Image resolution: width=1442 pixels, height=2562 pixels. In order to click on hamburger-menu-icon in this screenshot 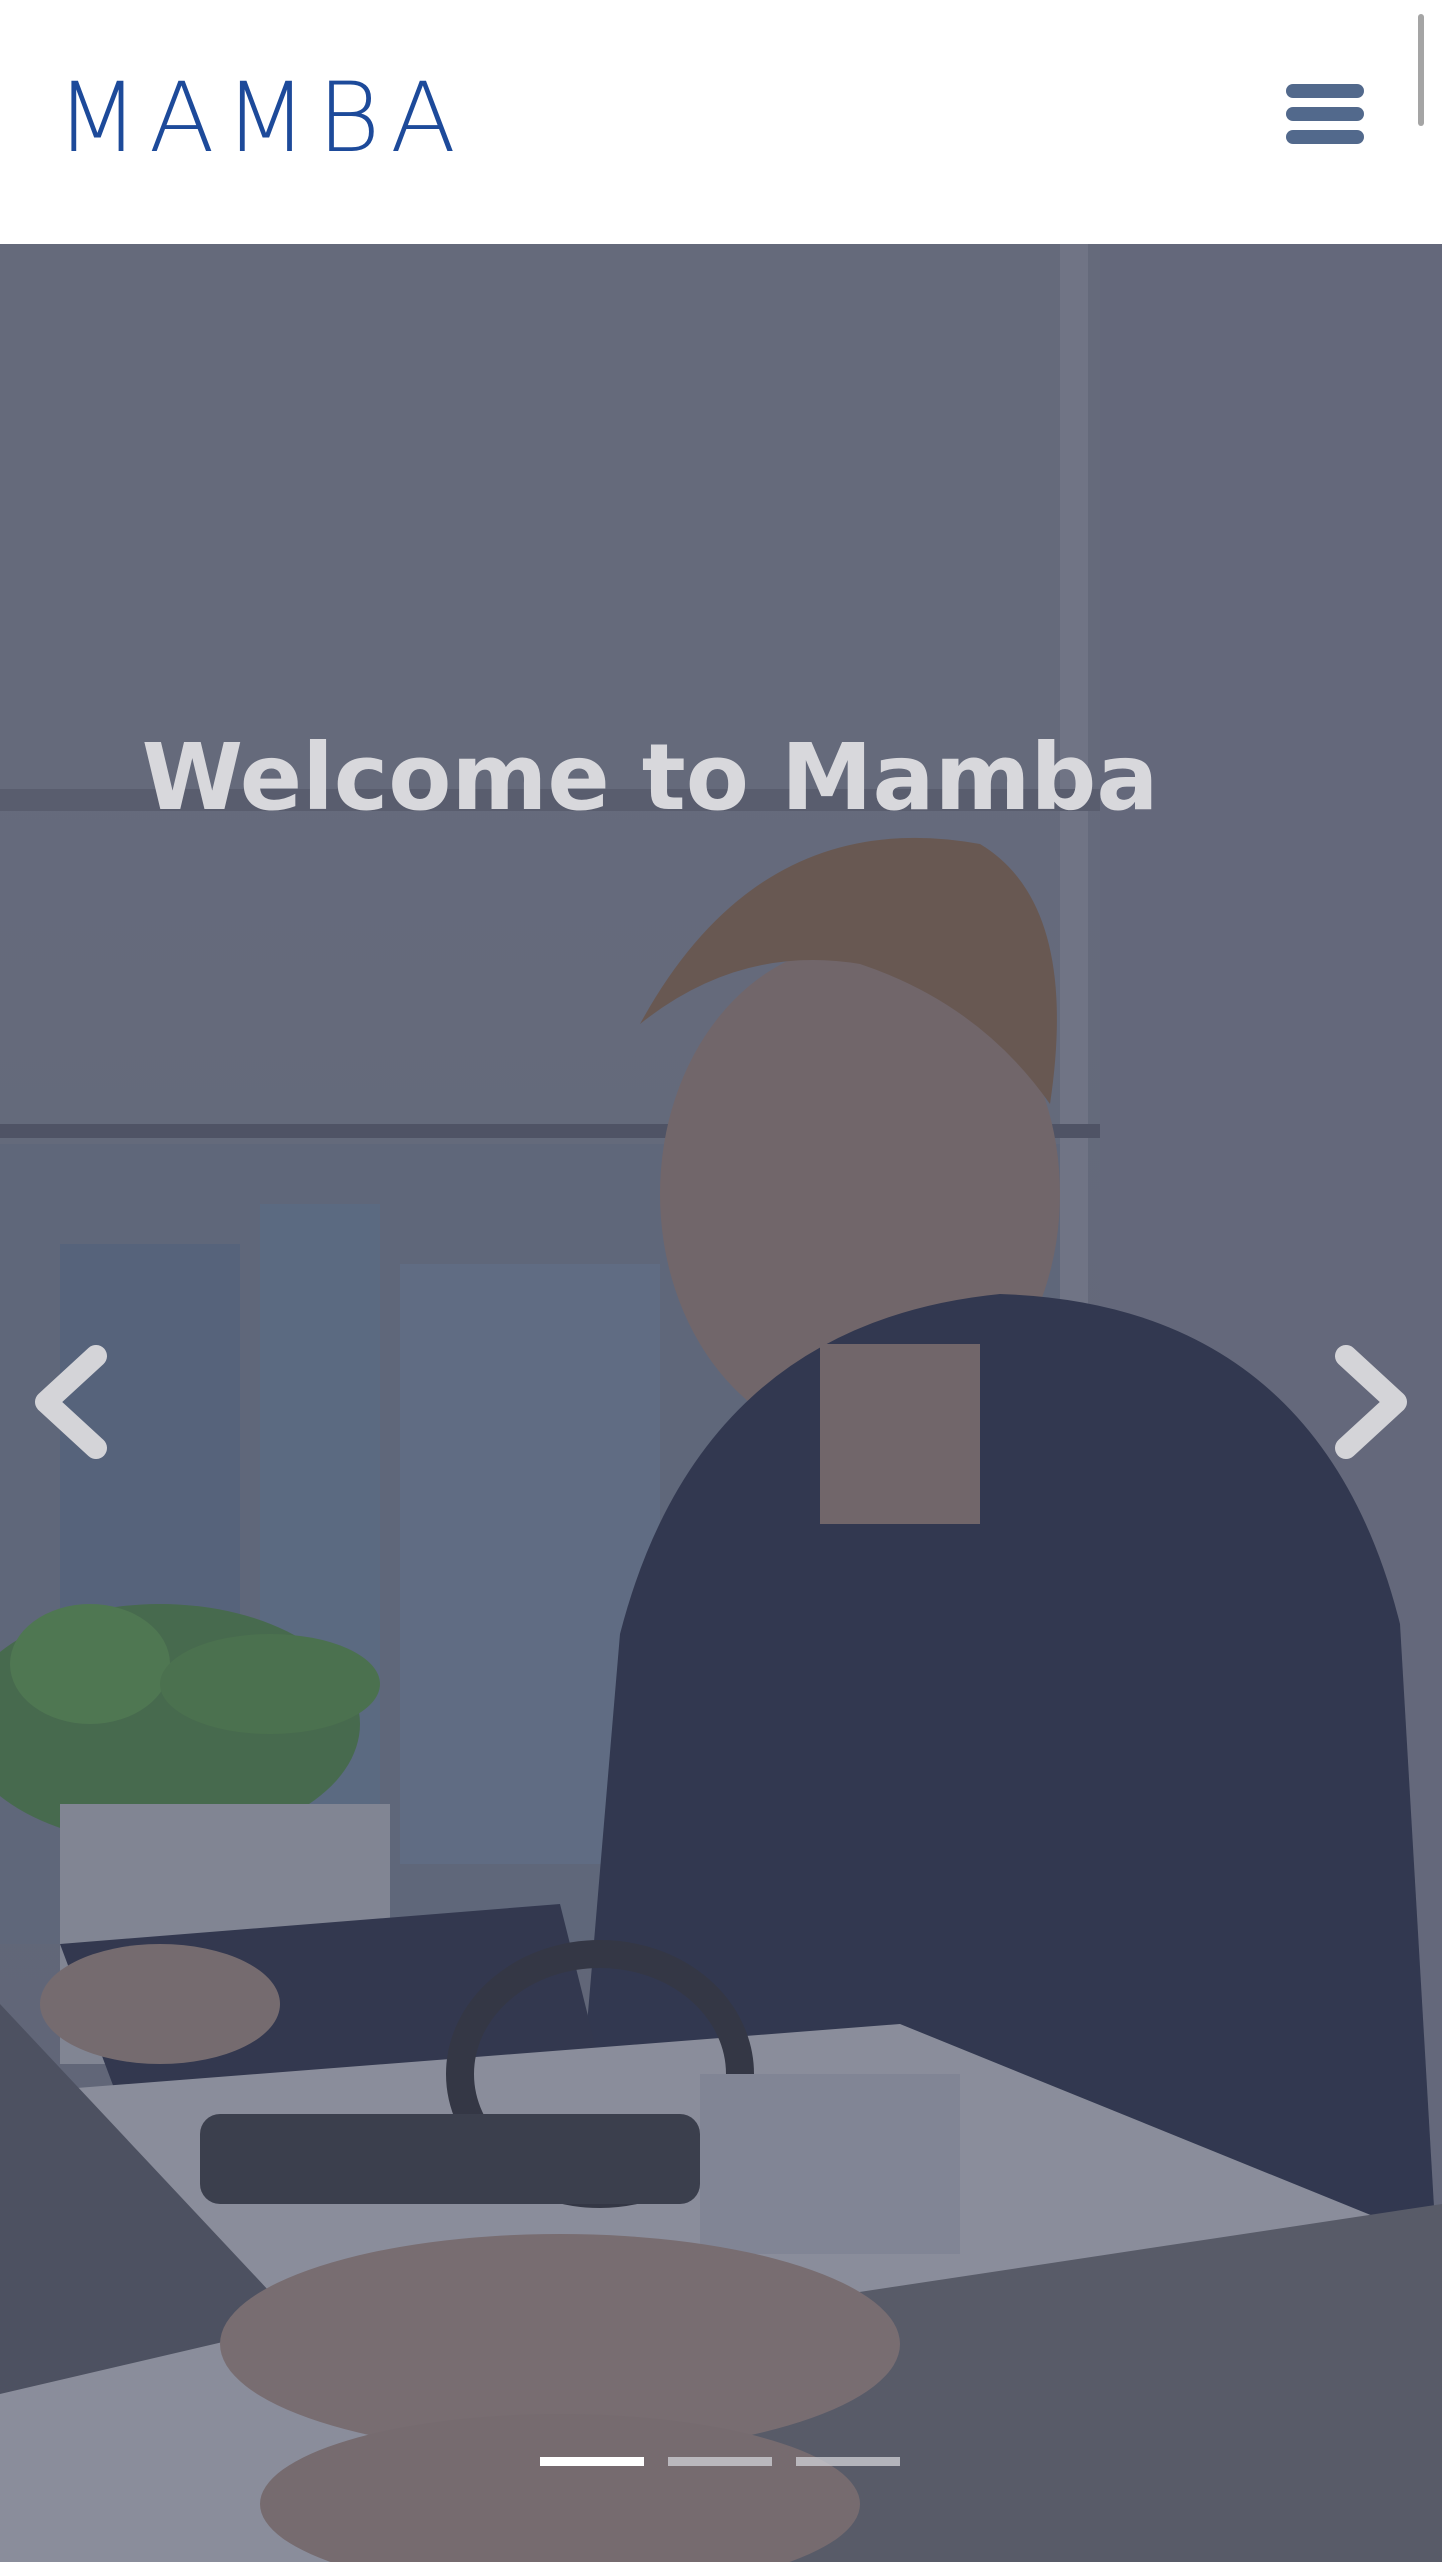, I will do `click(1325, 114)`.